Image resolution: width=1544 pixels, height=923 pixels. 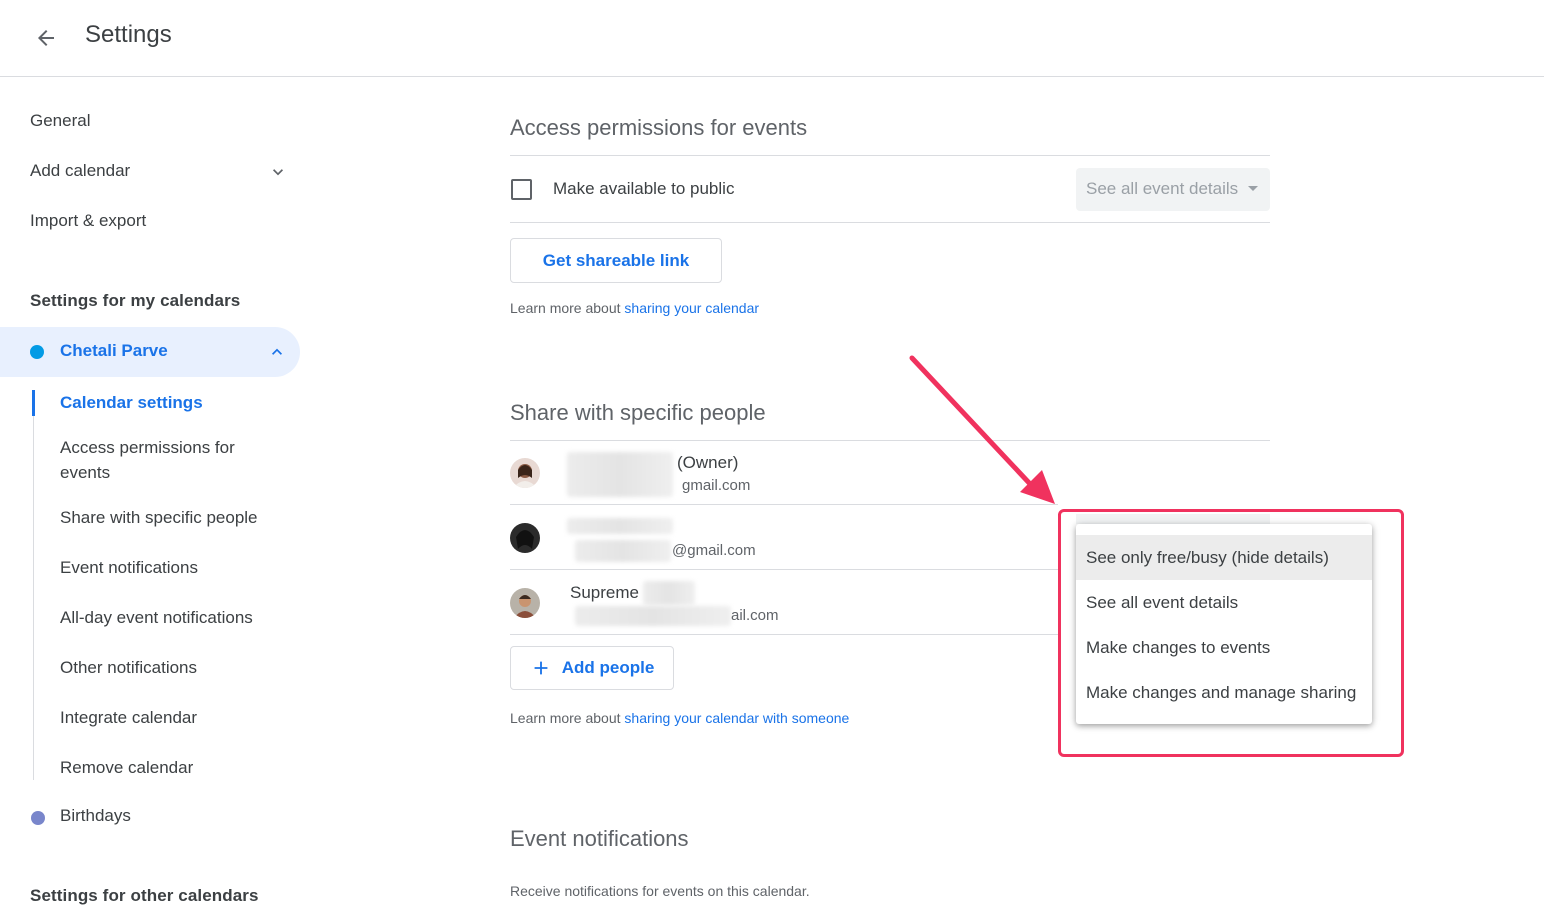 I want to click on access-permissions-title: Access permissions for events, so click(x=659, y=127).